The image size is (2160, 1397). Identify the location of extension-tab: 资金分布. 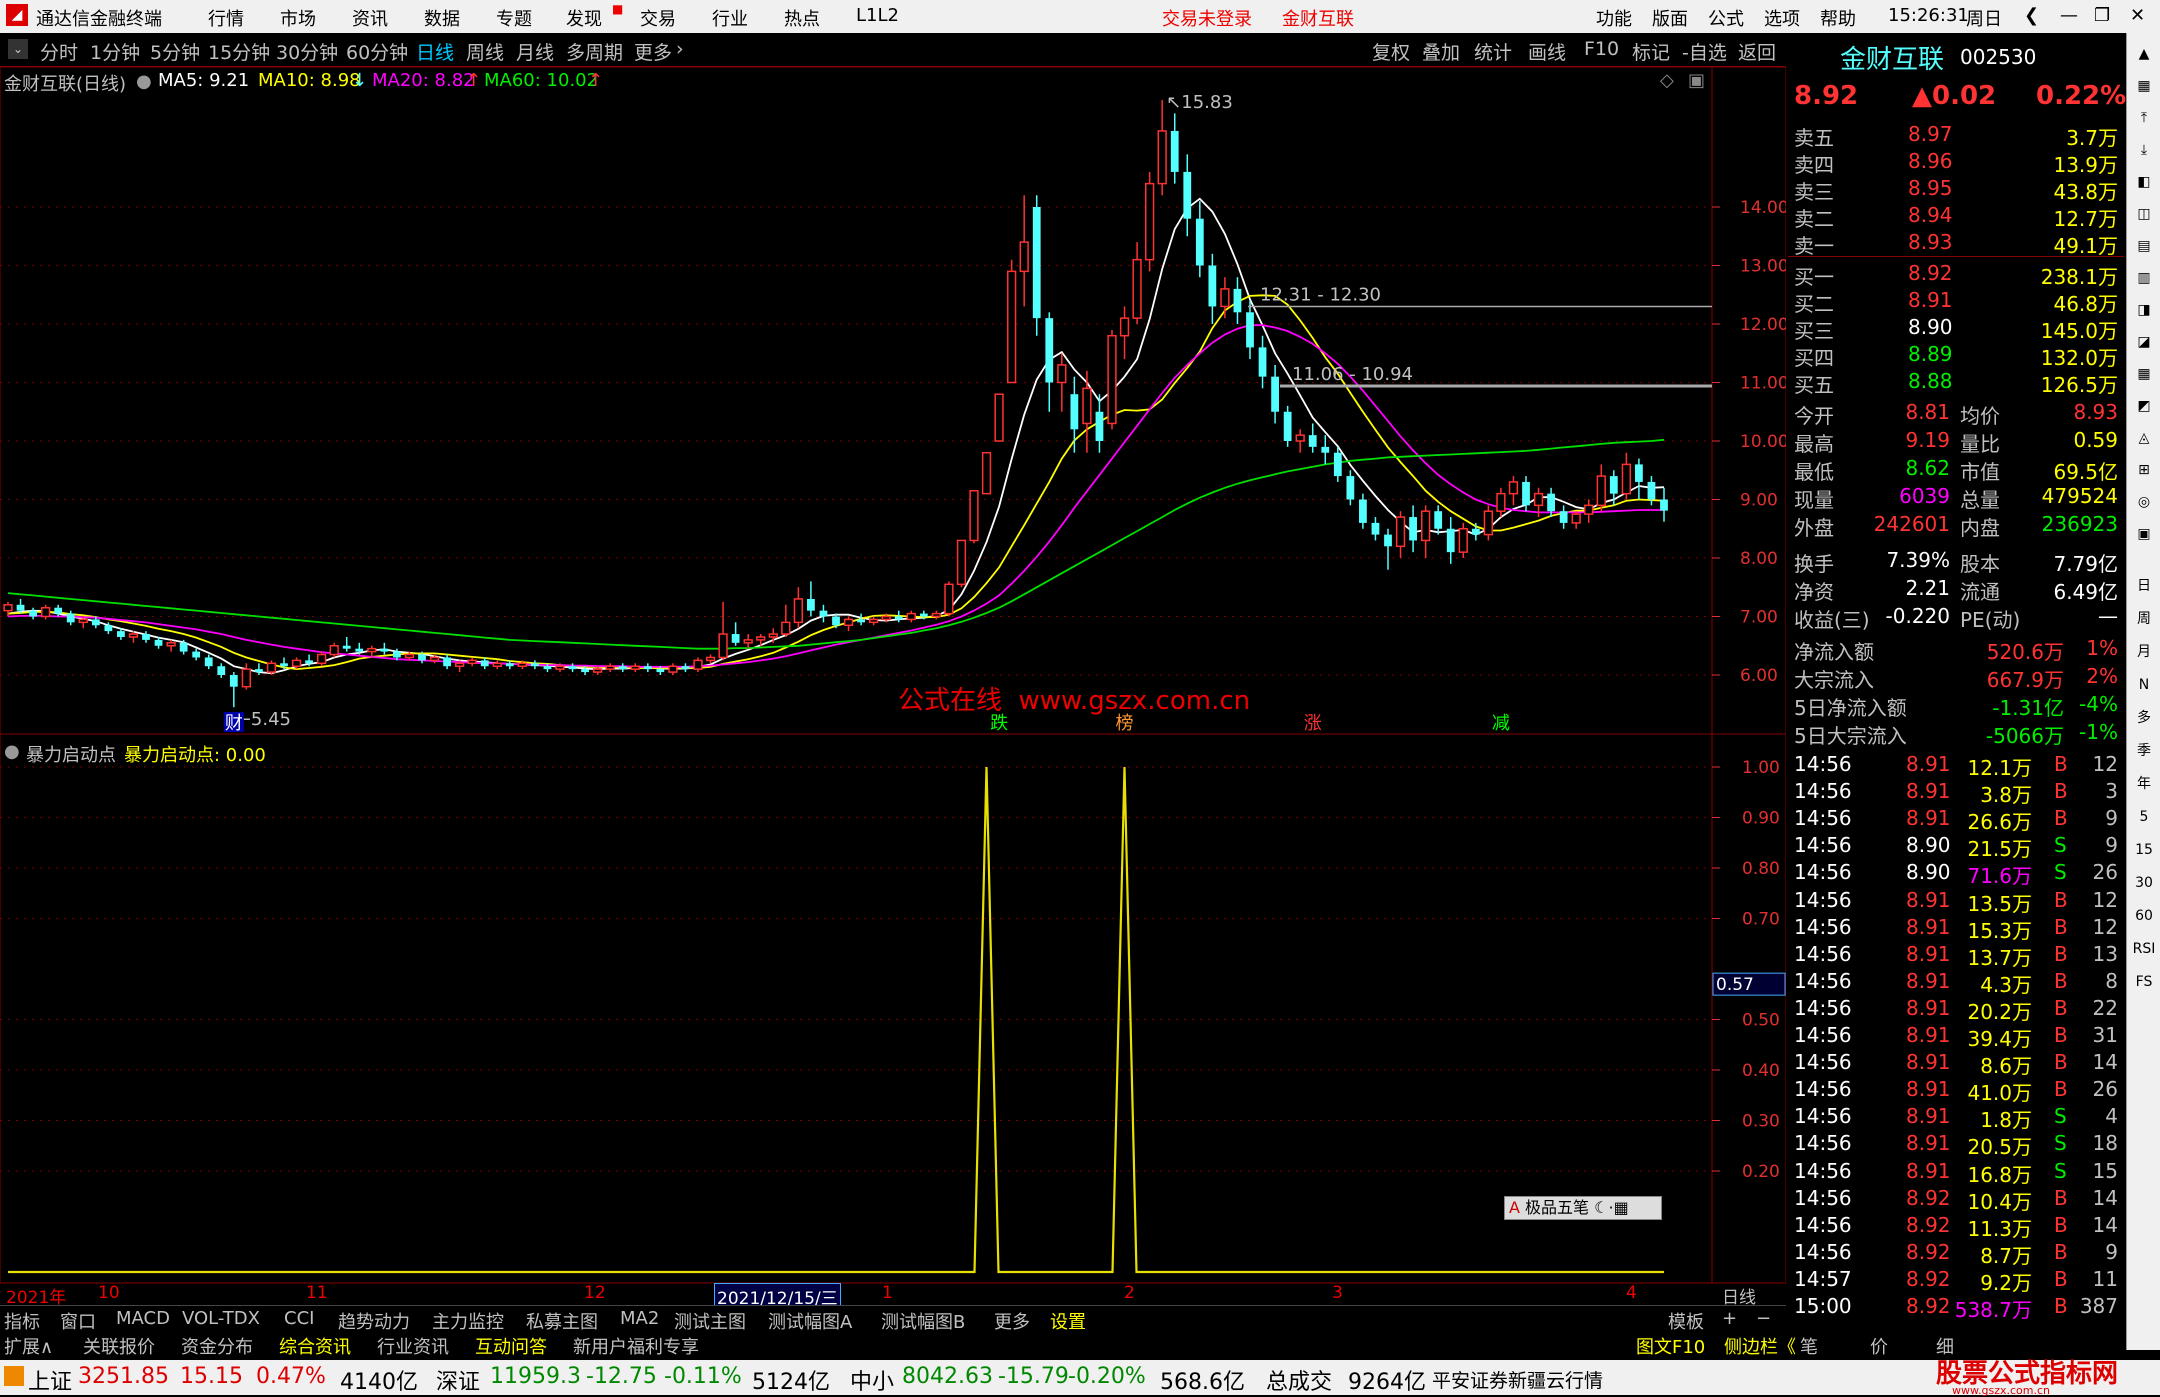
(217, 1346).